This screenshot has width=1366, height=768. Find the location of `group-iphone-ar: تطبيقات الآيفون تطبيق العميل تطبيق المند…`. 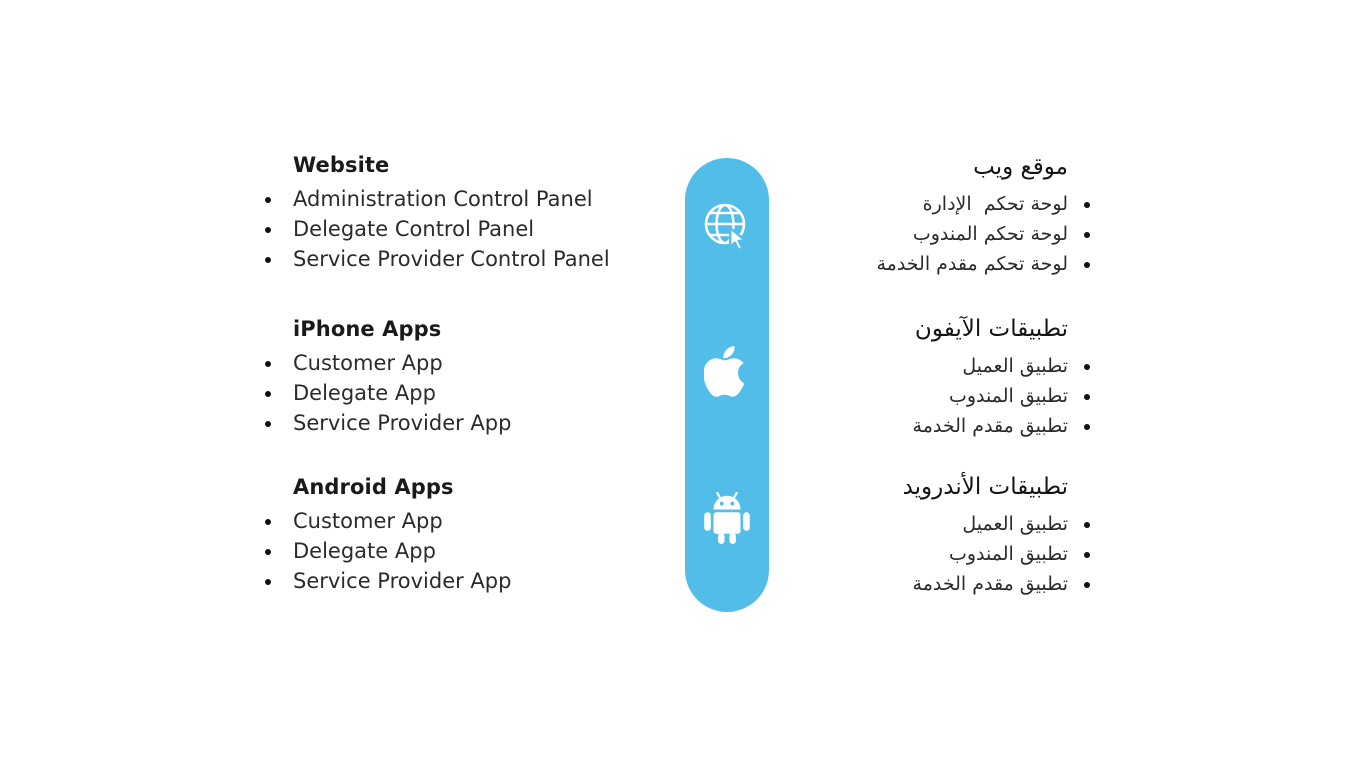

group-iphone-ar: تطبيقات الآيفون تطبيق العميل تطبيق المند… is located at coordinates (930, 378).